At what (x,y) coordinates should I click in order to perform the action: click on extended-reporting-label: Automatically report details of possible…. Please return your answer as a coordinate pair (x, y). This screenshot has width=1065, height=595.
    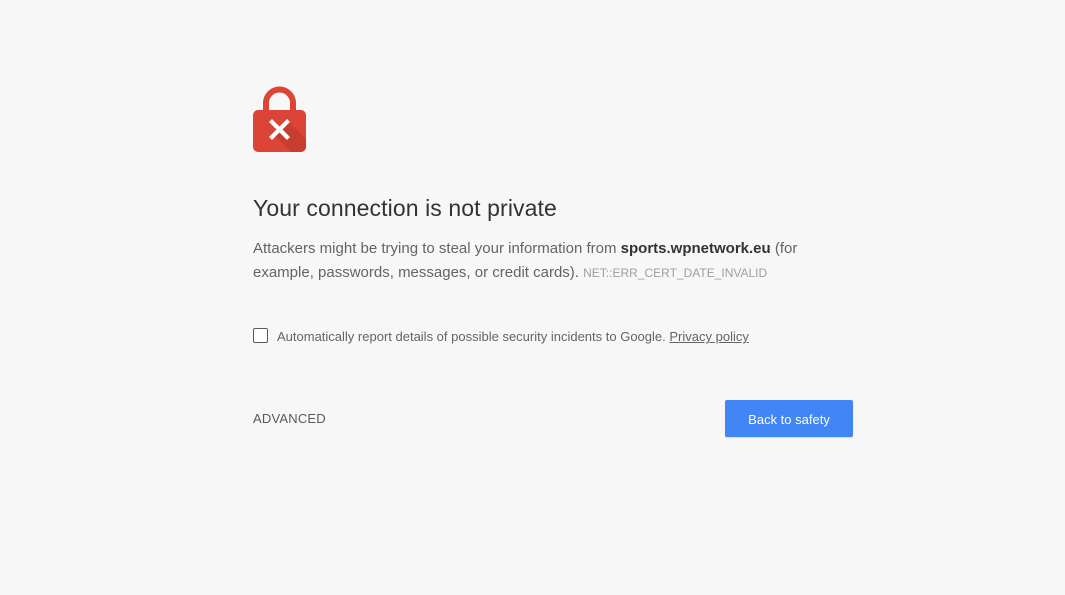
    Looking at the image, I should click on (513, 337).